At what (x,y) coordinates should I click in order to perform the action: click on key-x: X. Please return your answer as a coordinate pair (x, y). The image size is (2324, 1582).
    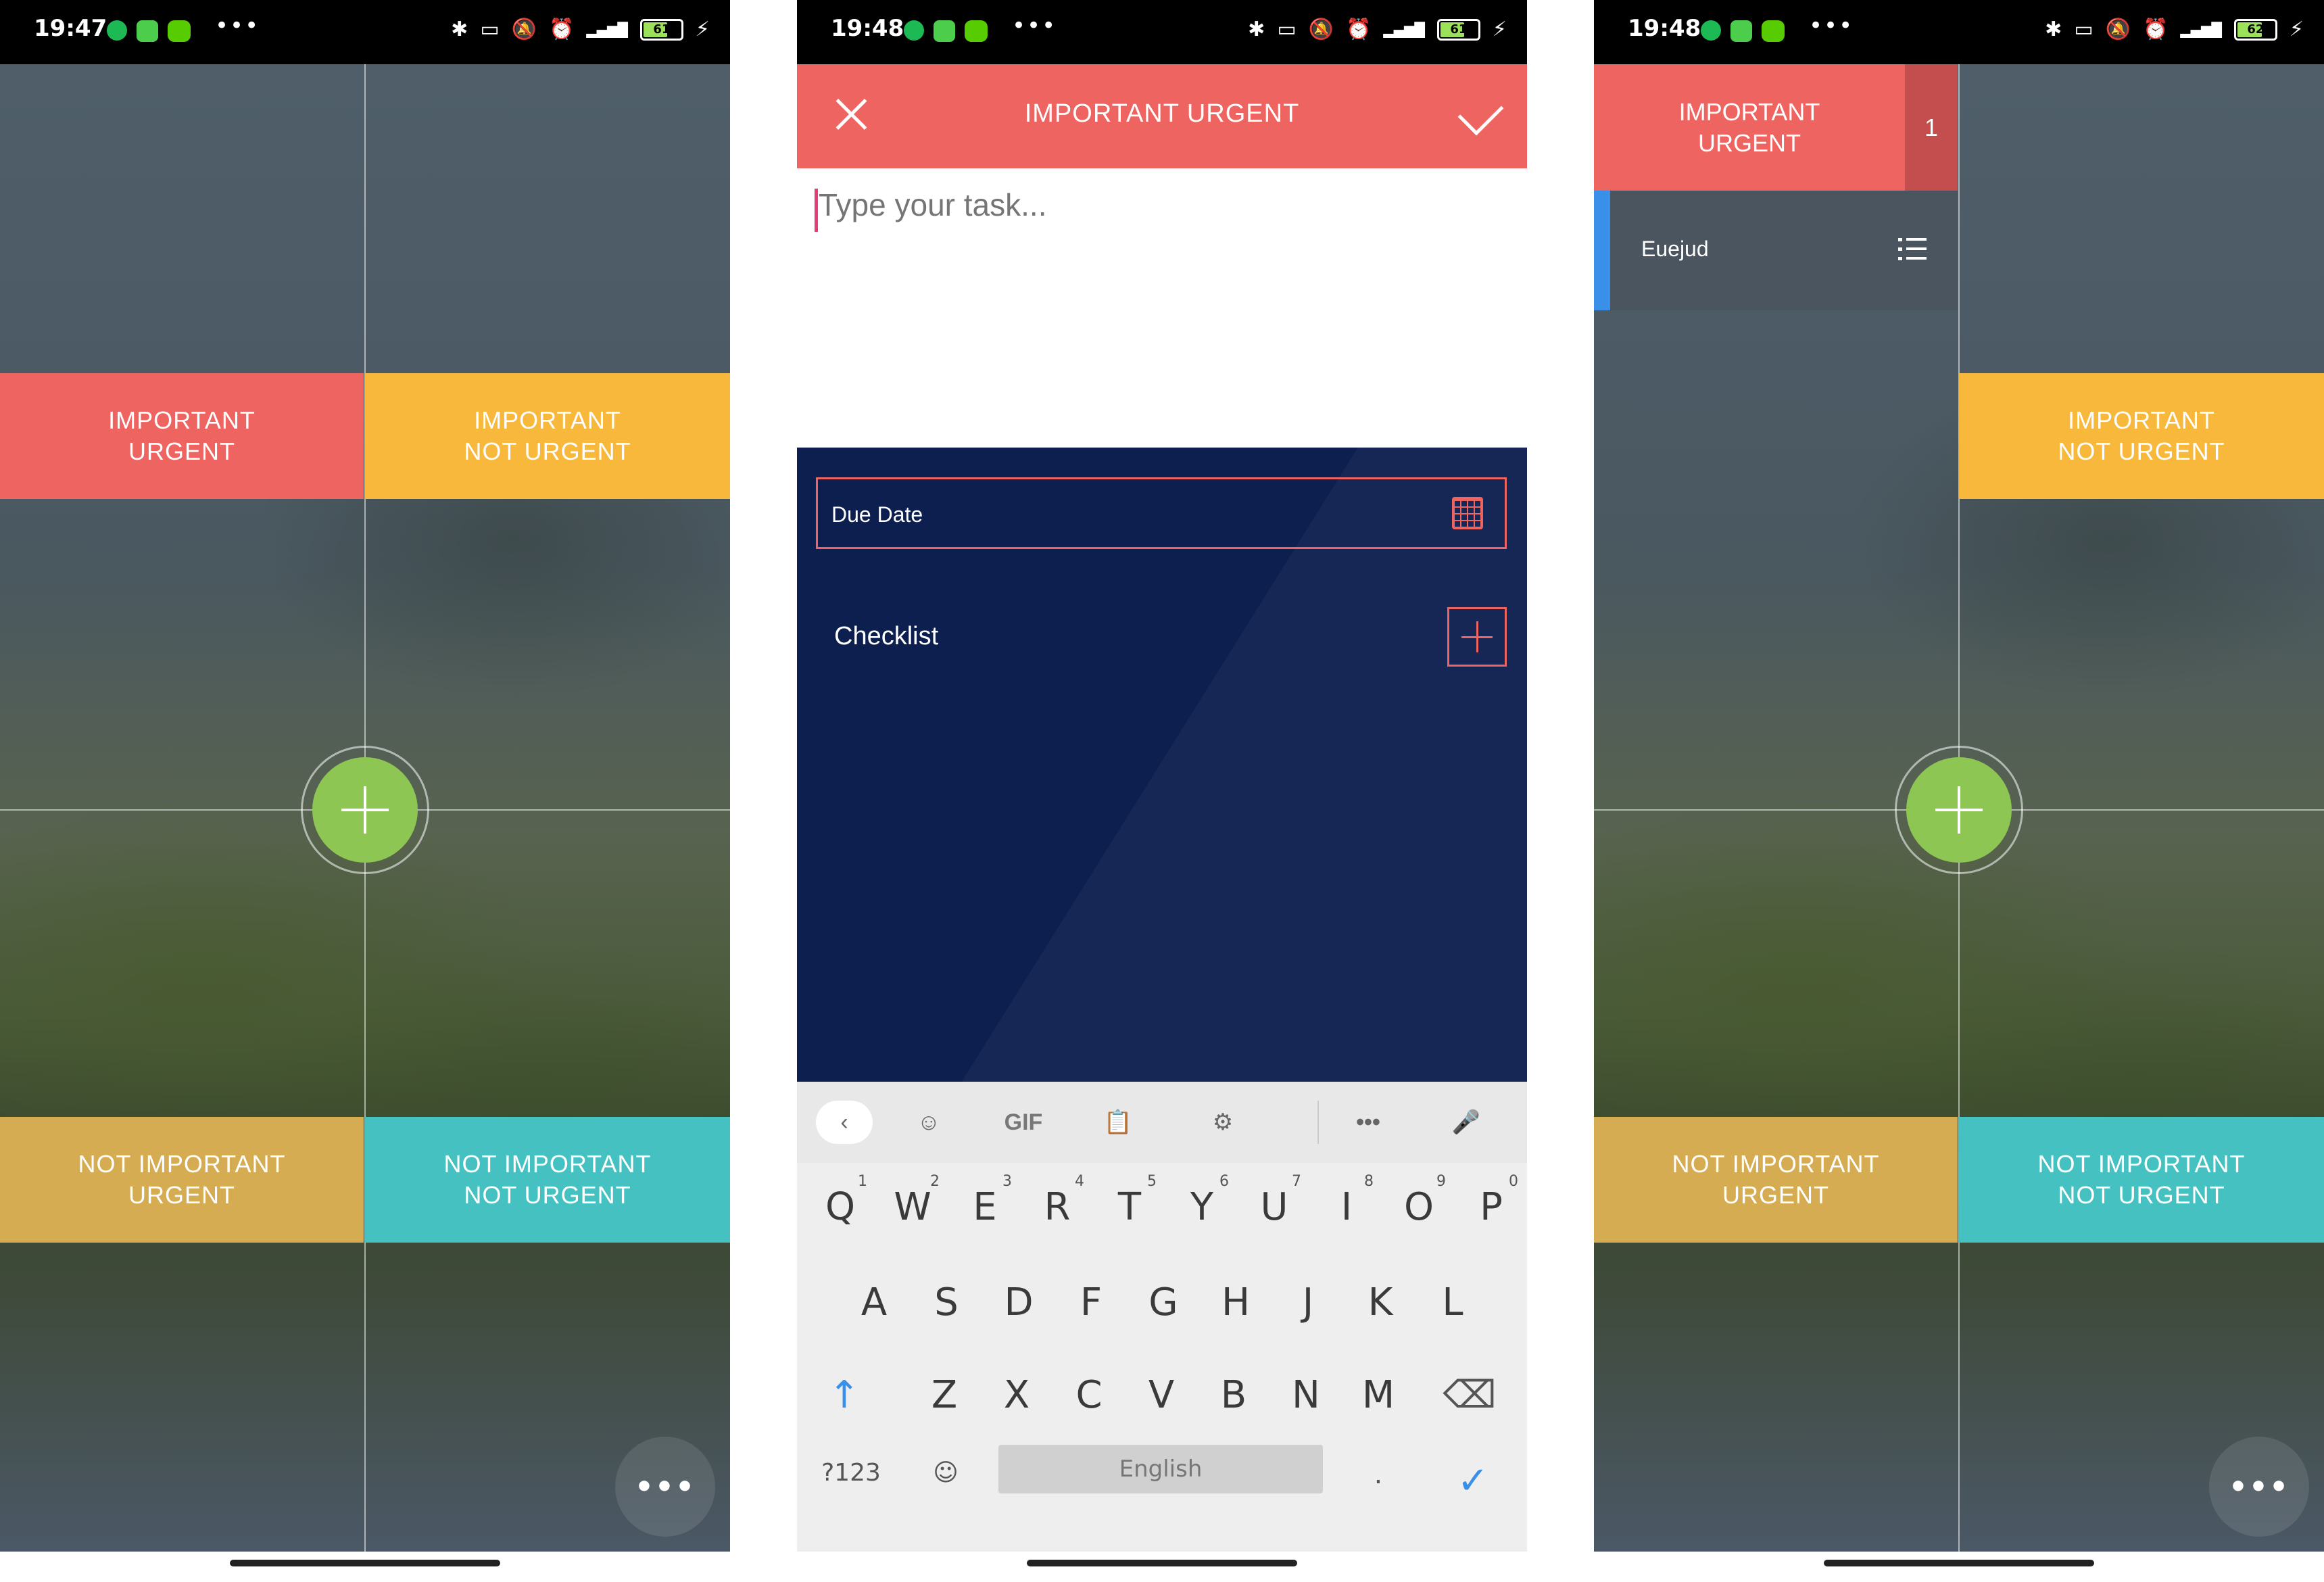
    Looking at the image, I should click on (1017, 1395).